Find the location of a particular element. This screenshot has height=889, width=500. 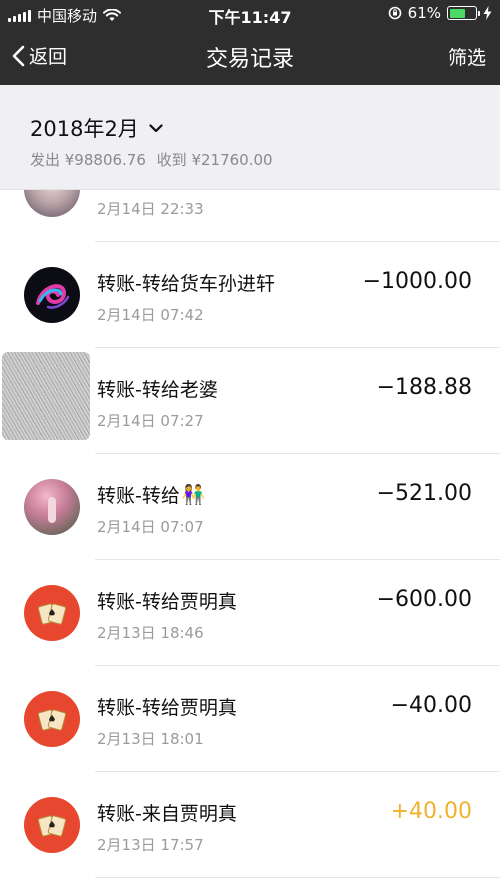

chevron-down-icon is located at coordinates (156, 127).